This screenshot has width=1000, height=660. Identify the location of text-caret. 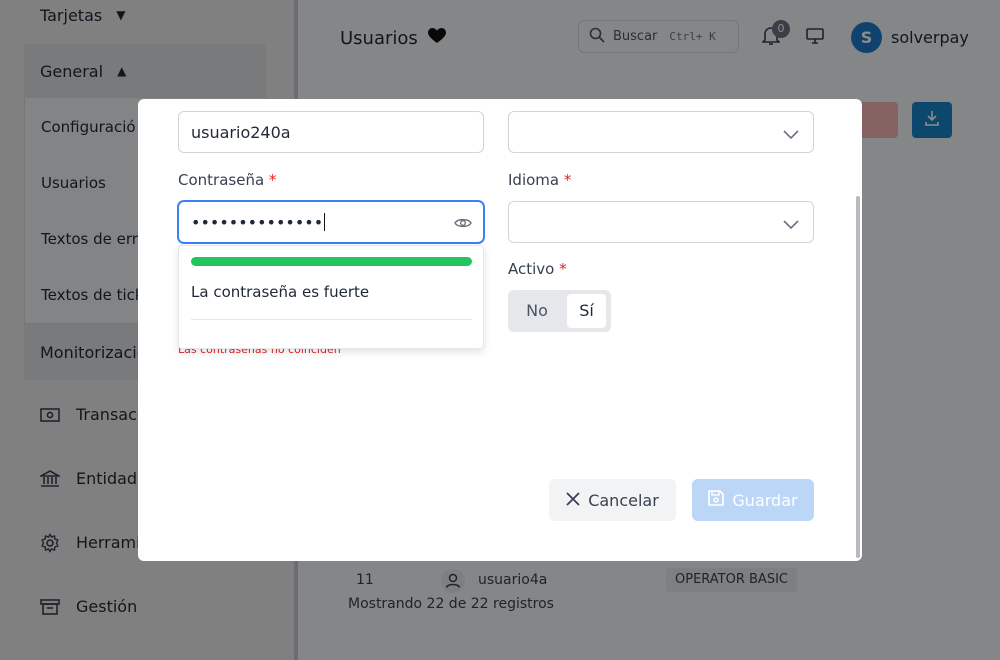
(325, 222).